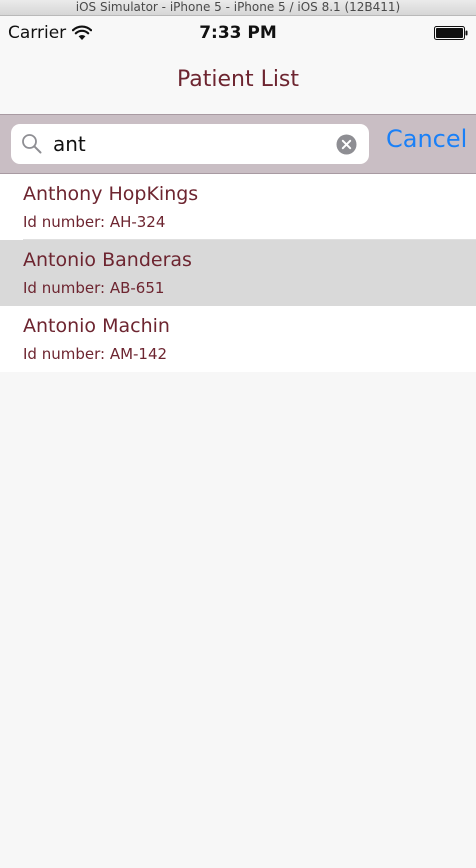  Describe the element at coordinates (238, 207) in the screenshot. I see `patient-row: Anthony HopKings Id number: AH-324` at that location.